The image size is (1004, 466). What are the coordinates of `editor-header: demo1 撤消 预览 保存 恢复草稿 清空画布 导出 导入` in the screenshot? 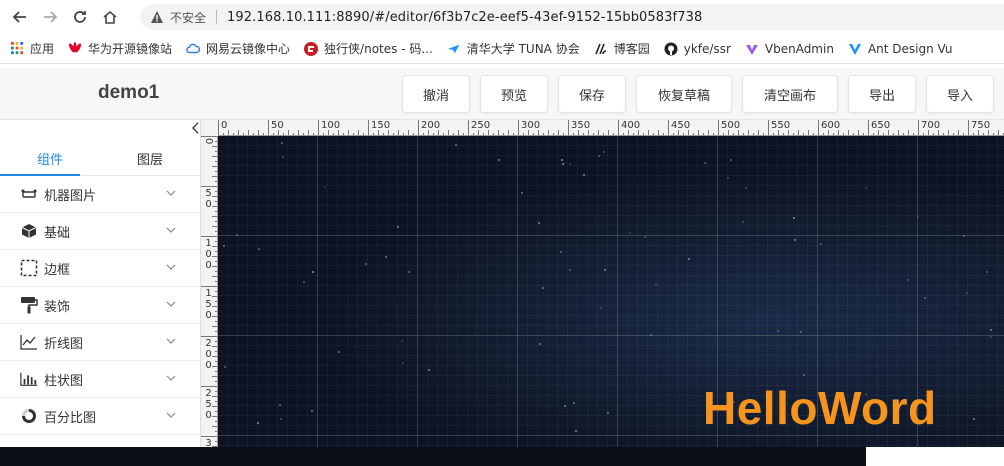 It's located at (502, 94).